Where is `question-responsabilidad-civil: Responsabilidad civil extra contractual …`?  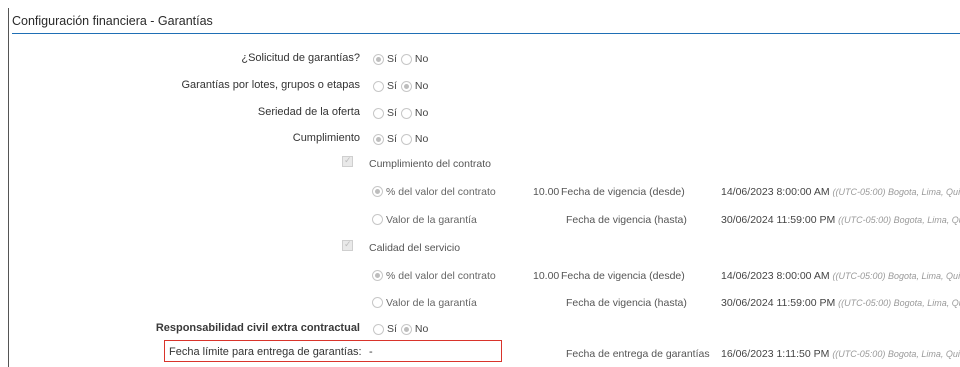
question-responsabilidad-civil: Responsabilidad civil extra contractual … is located at coordinates (480, 329).